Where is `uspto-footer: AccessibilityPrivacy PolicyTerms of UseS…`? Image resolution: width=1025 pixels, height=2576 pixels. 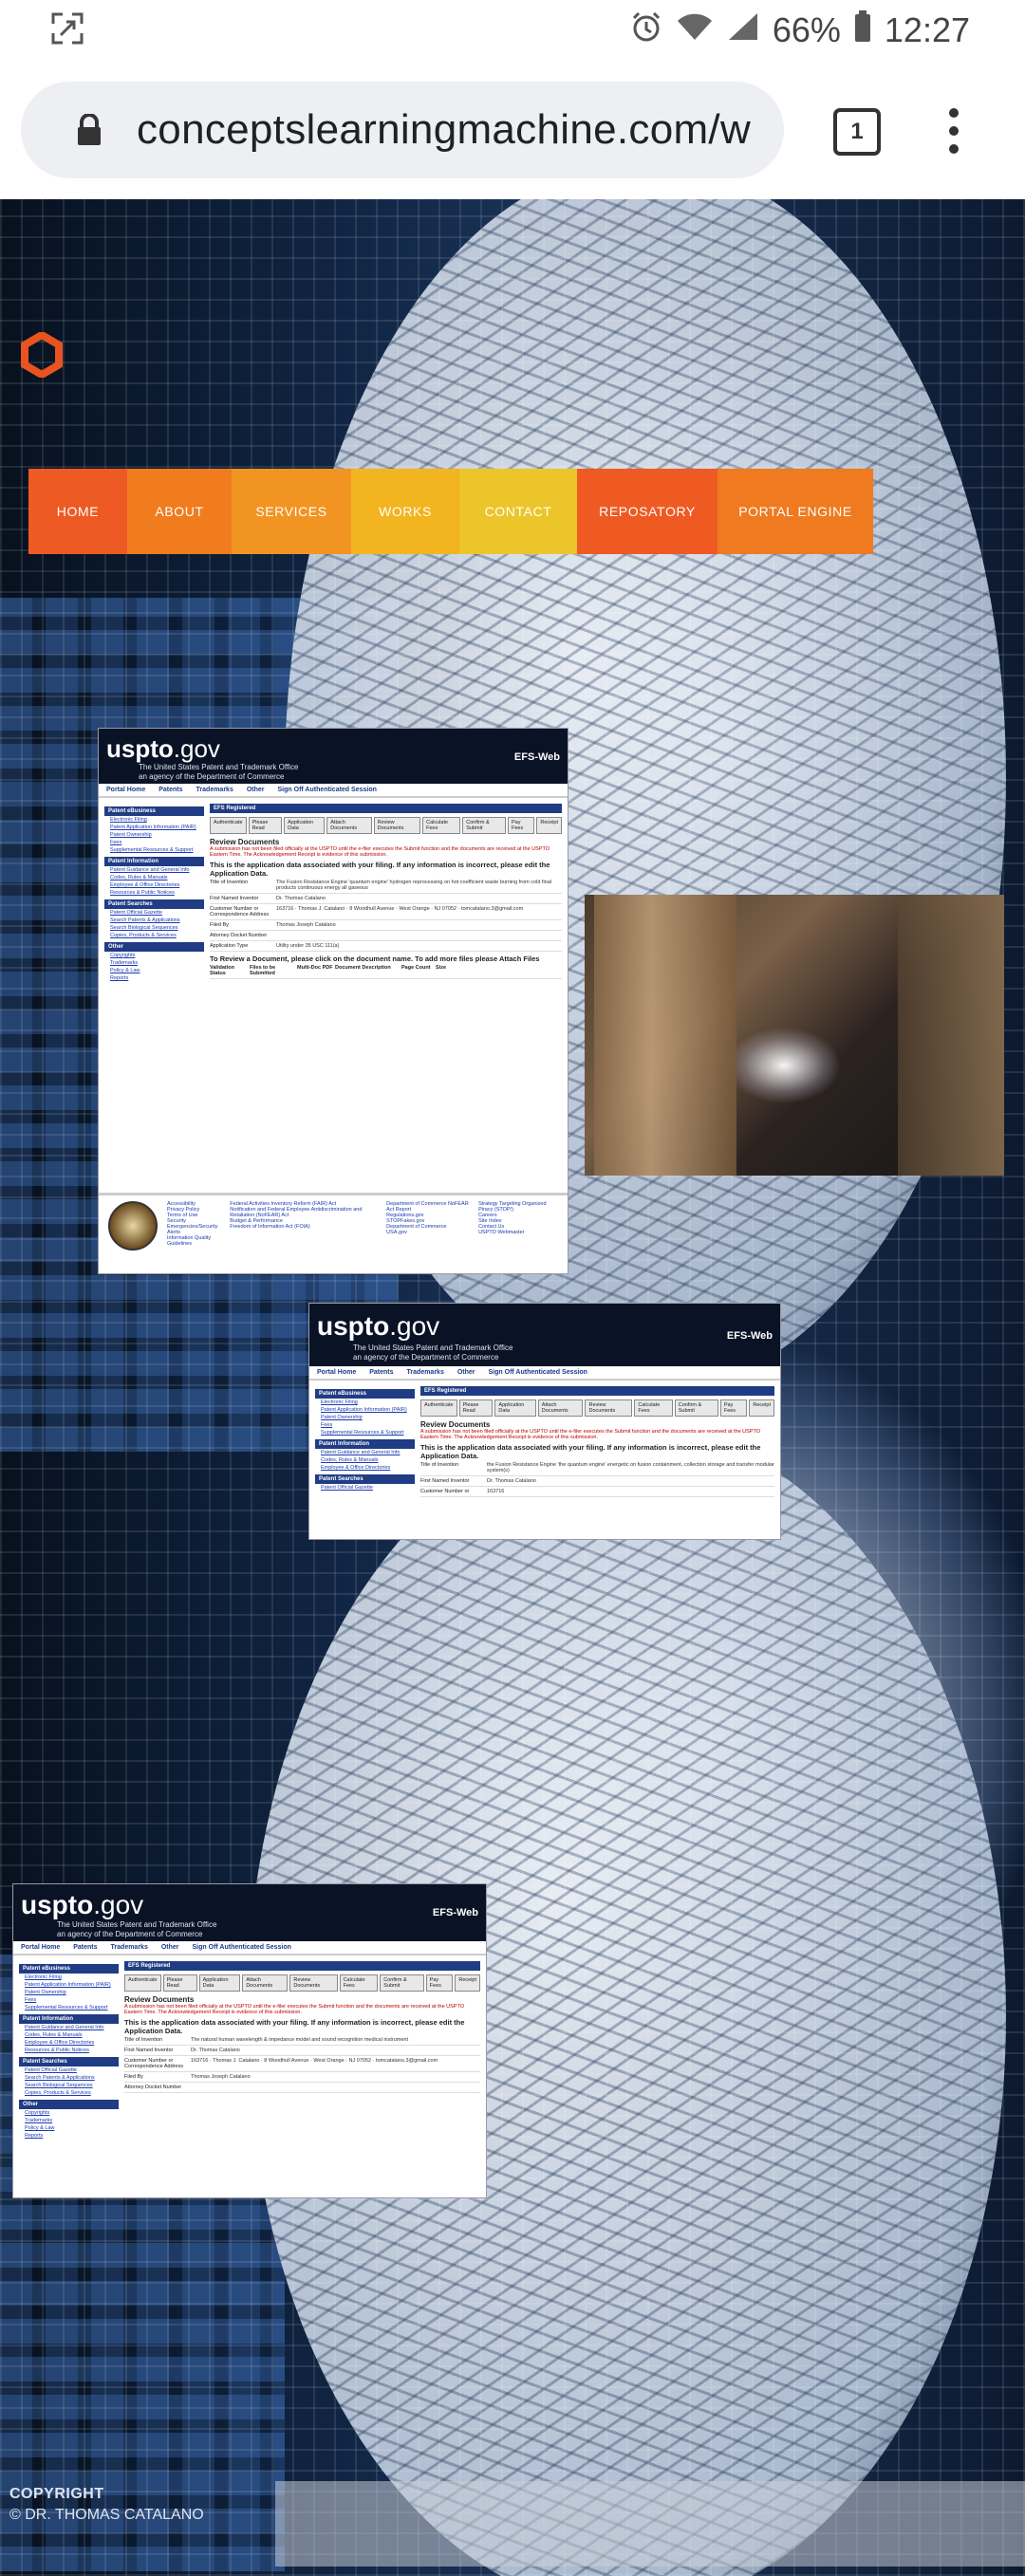
uspto-footer: AccessibilityPrivacy PolicyTerms of UseS… is located at coordinates (334, 1233).